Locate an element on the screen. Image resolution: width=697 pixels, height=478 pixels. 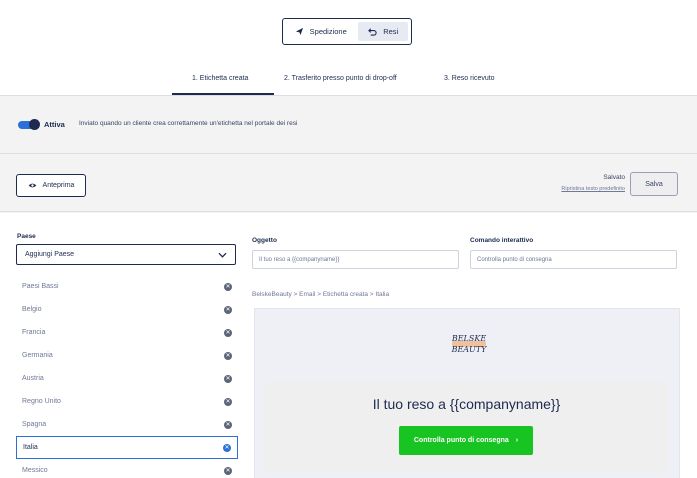
saved-status: Salvato is located at coordinates (614, 177).